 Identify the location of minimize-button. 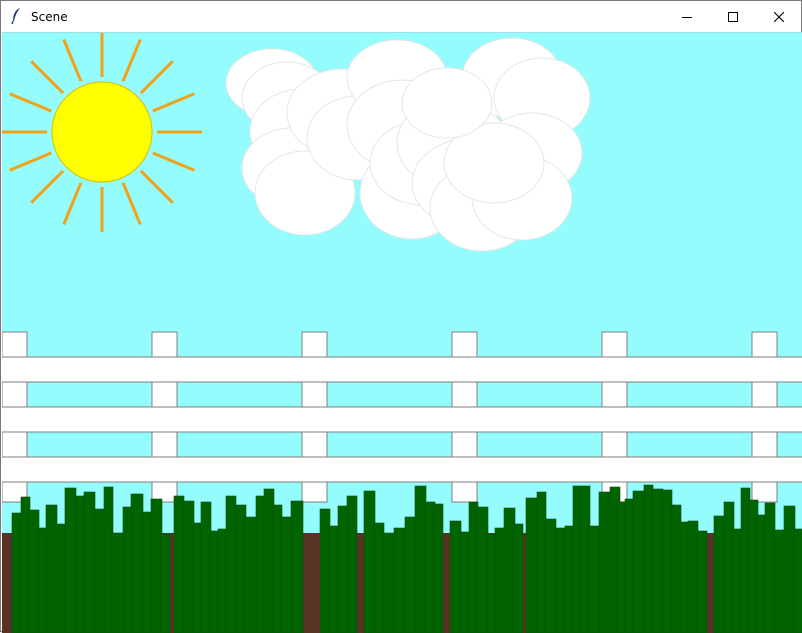
(687, 16).